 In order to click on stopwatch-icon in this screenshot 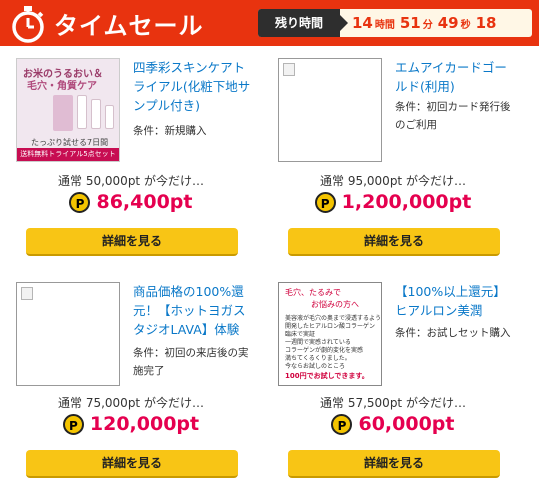, I will do `click(28, 24)`.